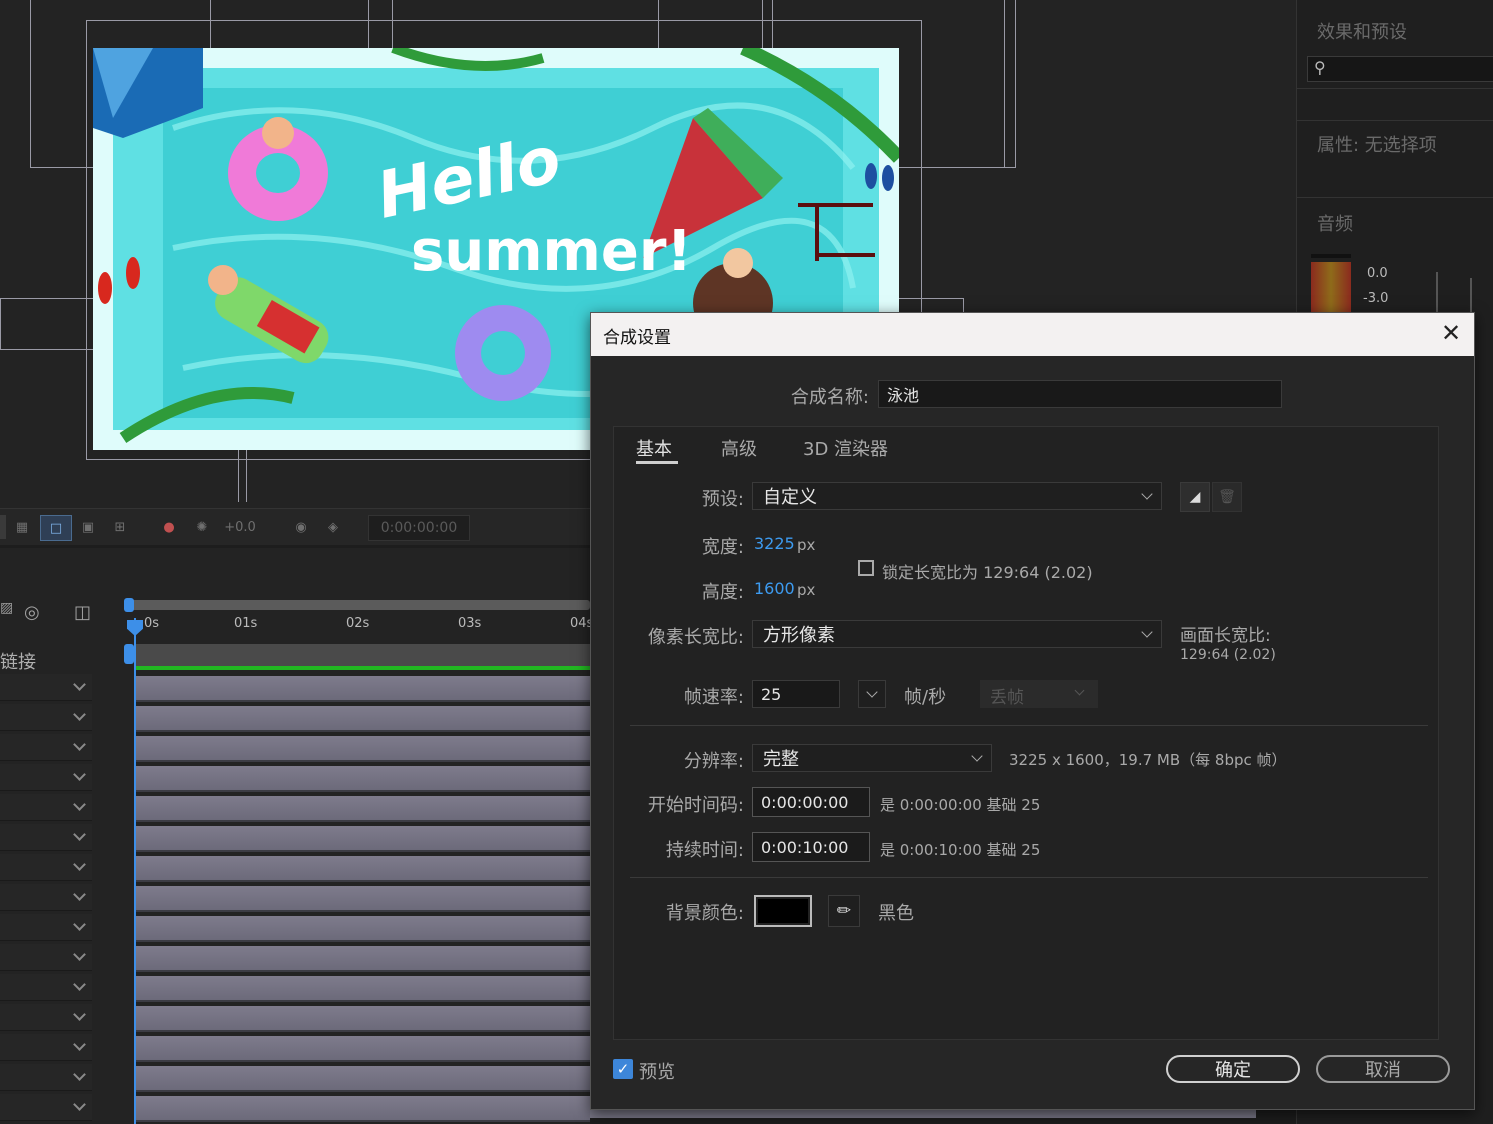 Image resolution: width=1493 pixels, height=1124 pixels. I want to click on ruler-label: 02s, so click(358, 623).